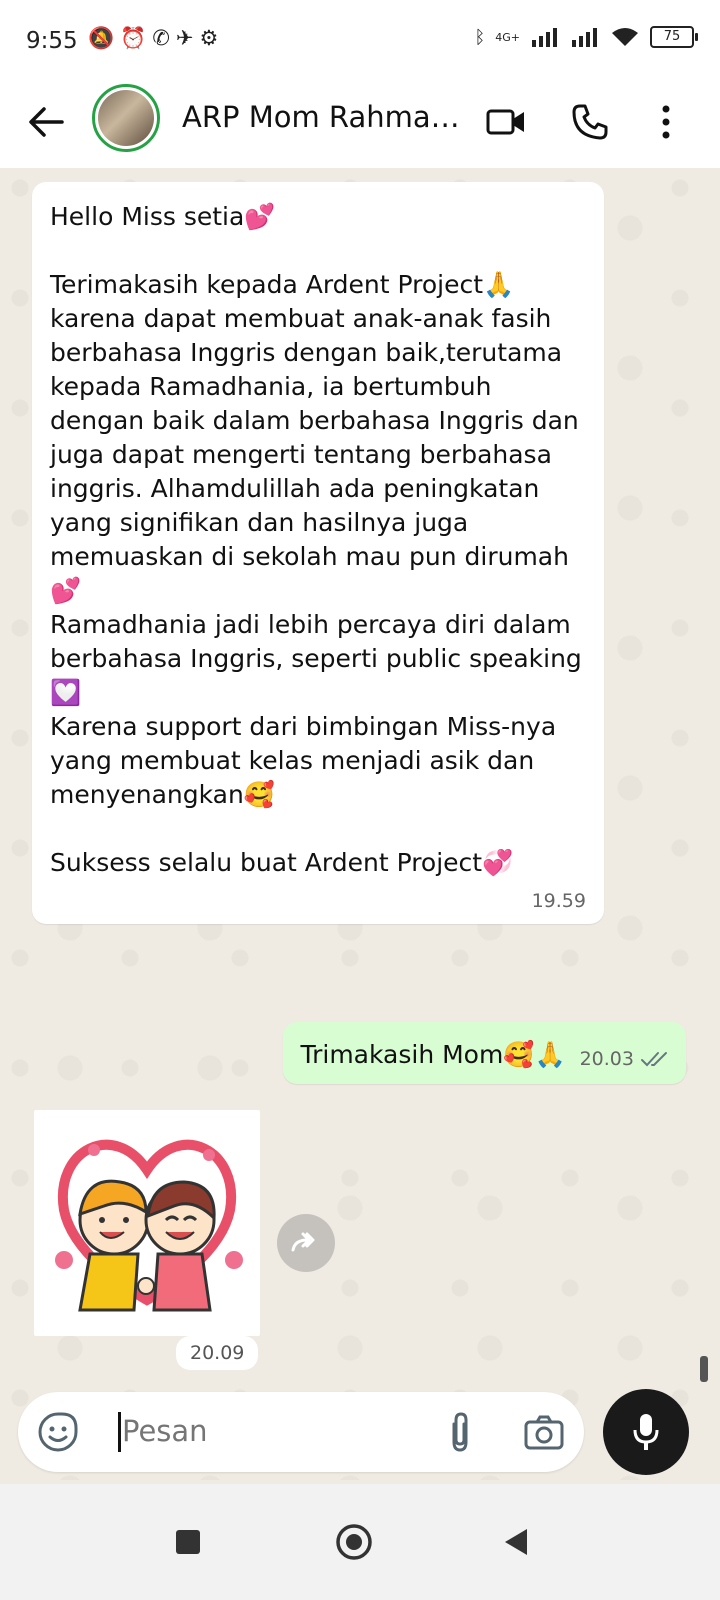 Image resolution: width=720 pixels, height=1600 pixels. Describe the element at coordinates (303, 1242) in the screenshot. I see `forward-icon` at that location.